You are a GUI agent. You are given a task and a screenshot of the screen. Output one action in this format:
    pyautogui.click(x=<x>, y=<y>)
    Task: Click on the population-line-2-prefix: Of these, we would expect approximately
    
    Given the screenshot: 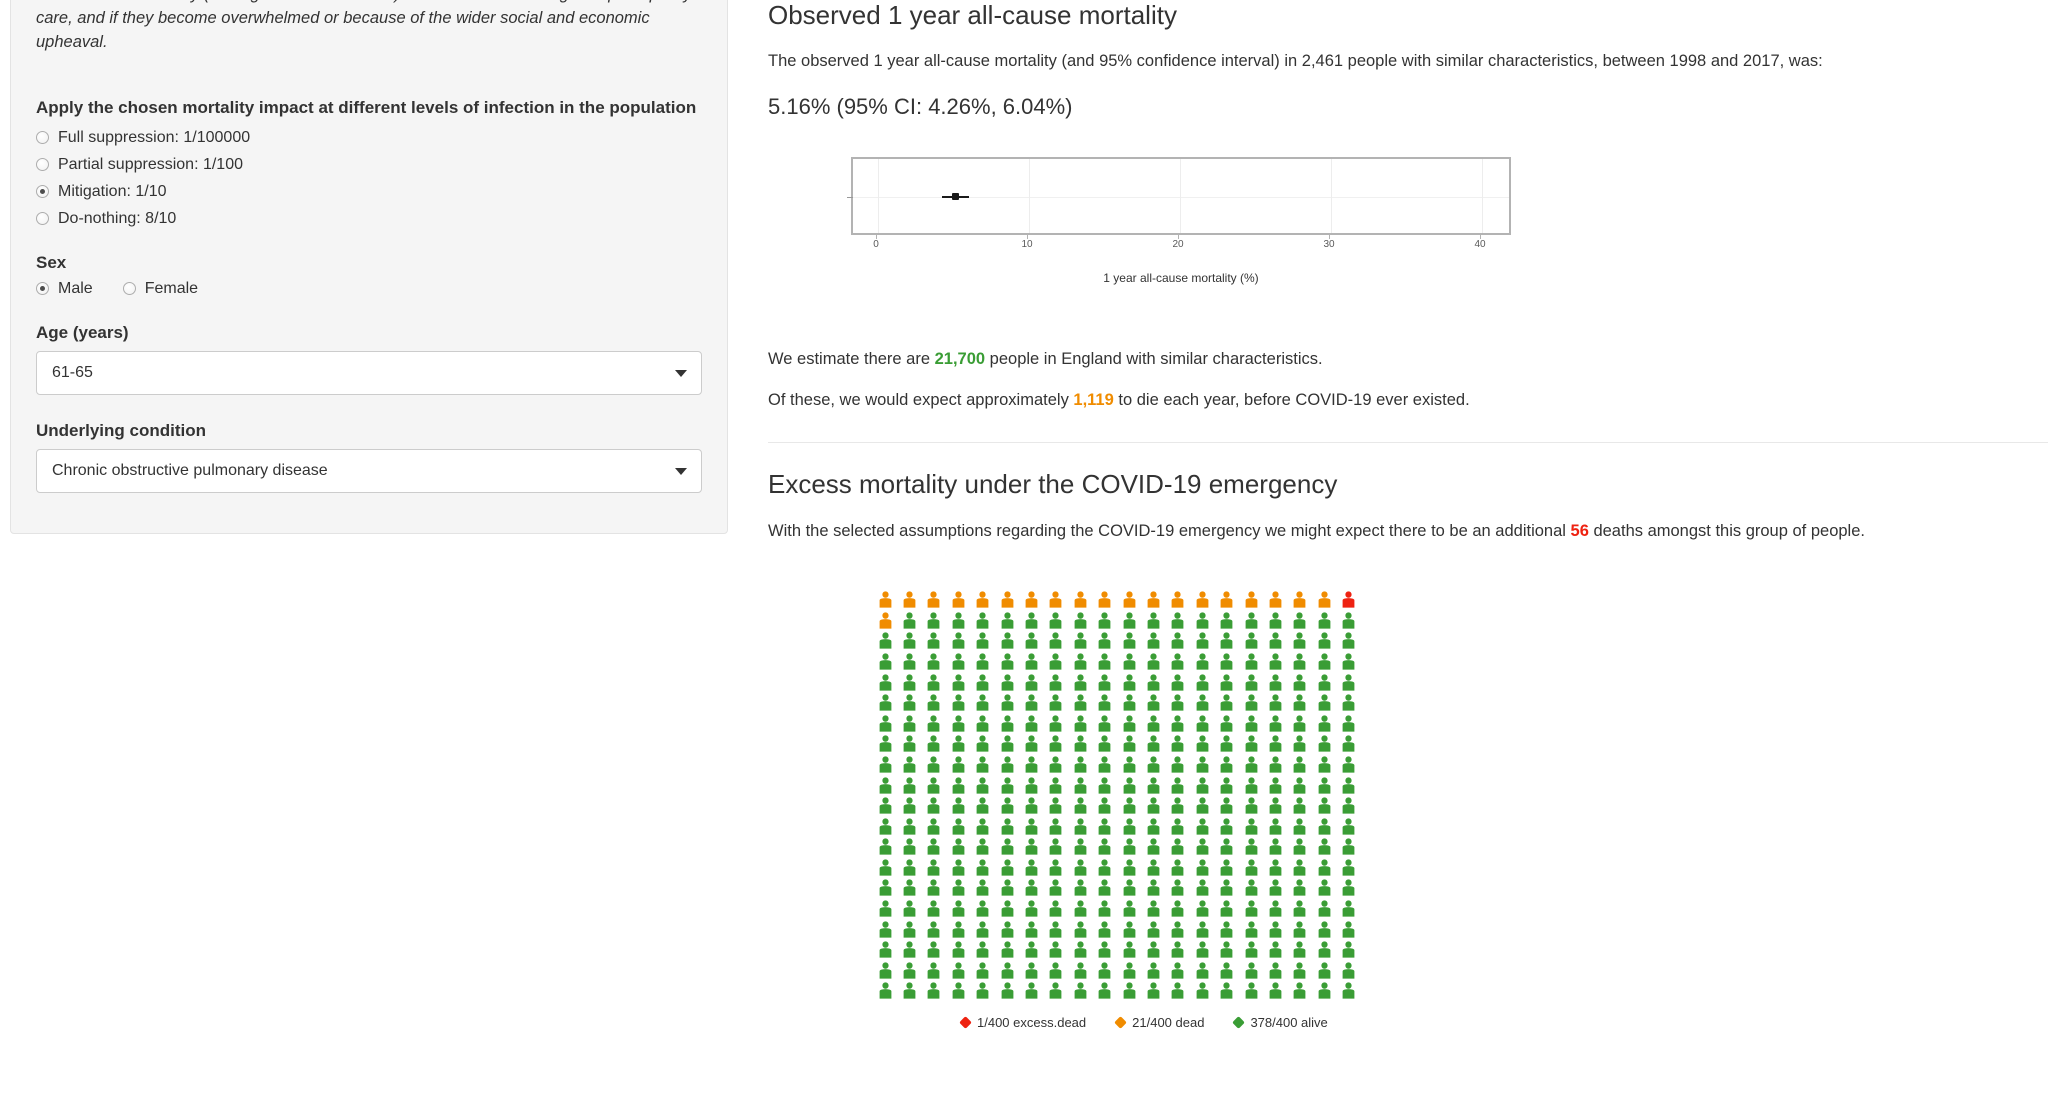 What is the action you would take?
    pyautogui.click(x=921, y=399)
    